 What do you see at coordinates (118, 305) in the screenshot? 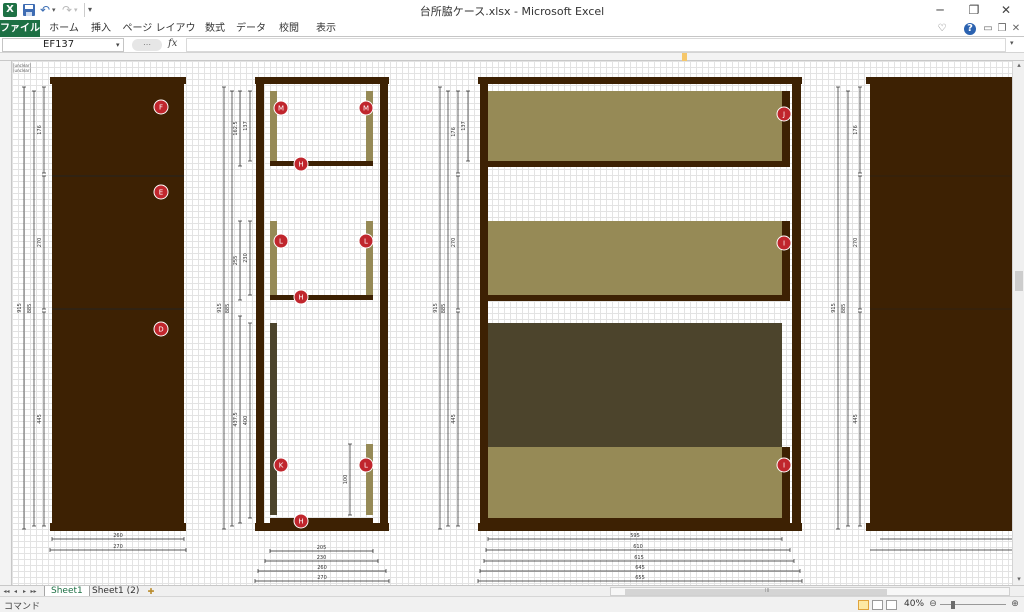
I see `front-panel` at bounding box center [118, 305].